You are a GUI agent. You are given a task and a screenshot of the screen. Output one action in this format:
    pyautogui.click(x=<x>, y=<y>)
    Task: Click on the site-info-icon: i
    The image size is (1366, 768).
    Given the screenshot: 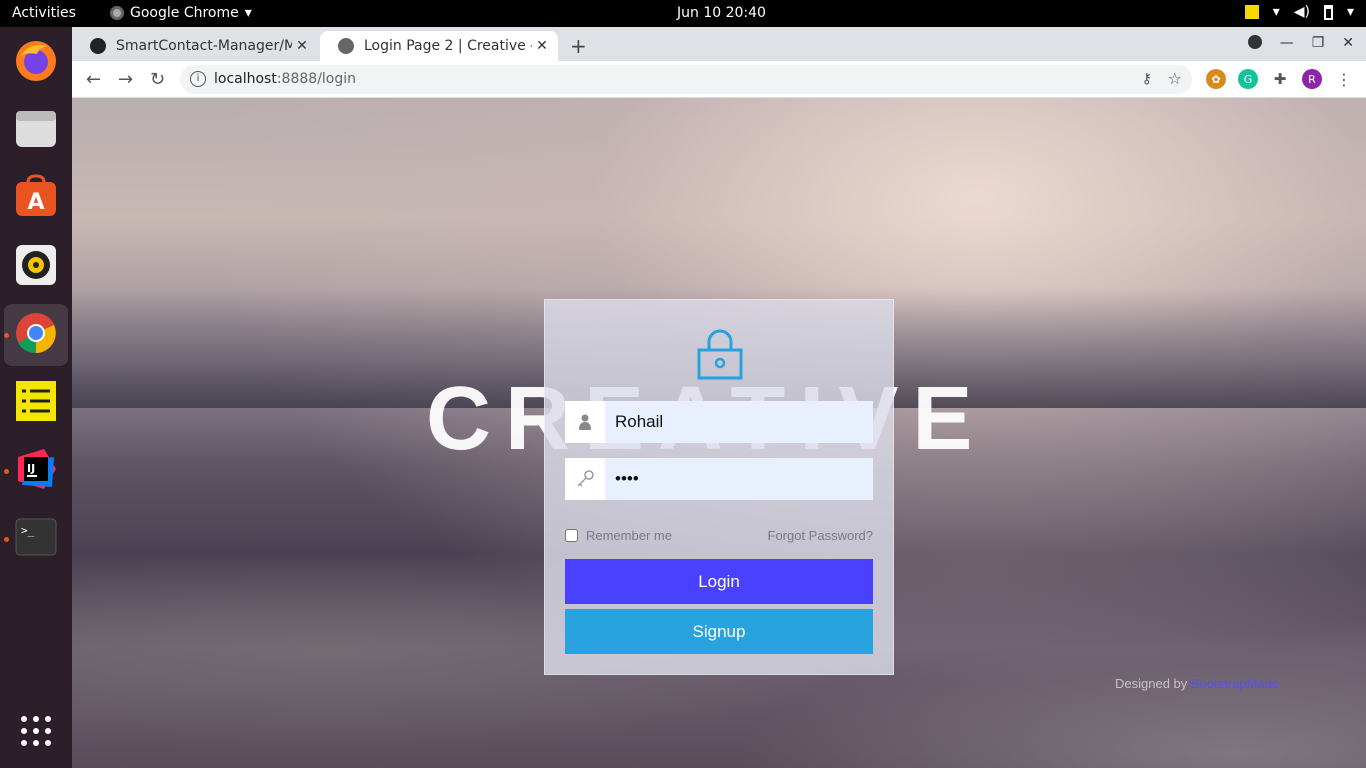 What is the action you would take?
    pyautogui.click(x=198, y=79)
    